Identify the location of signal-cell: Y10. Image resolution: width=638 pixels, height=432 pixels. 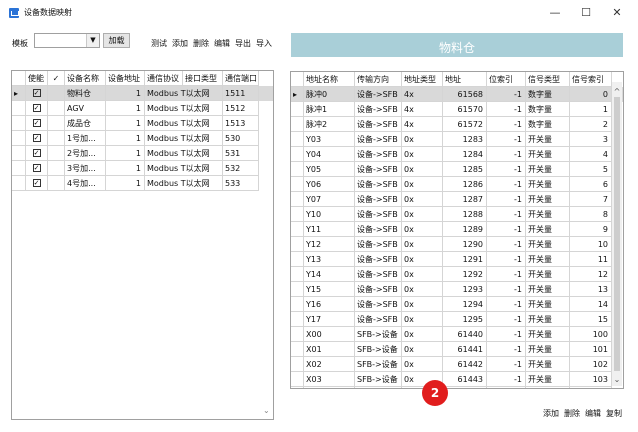
(329, 214).